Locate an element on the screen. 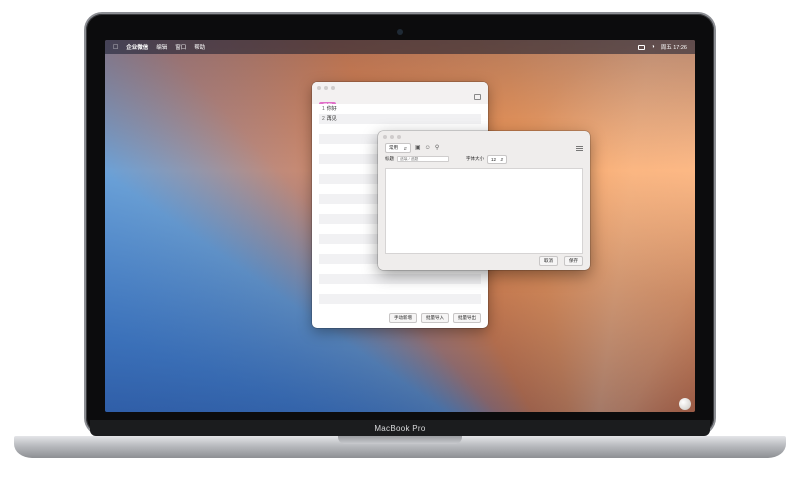 The image size is (800, 480). status-area: ◑ 周五 17:26 is located at coordinates (662, 47).